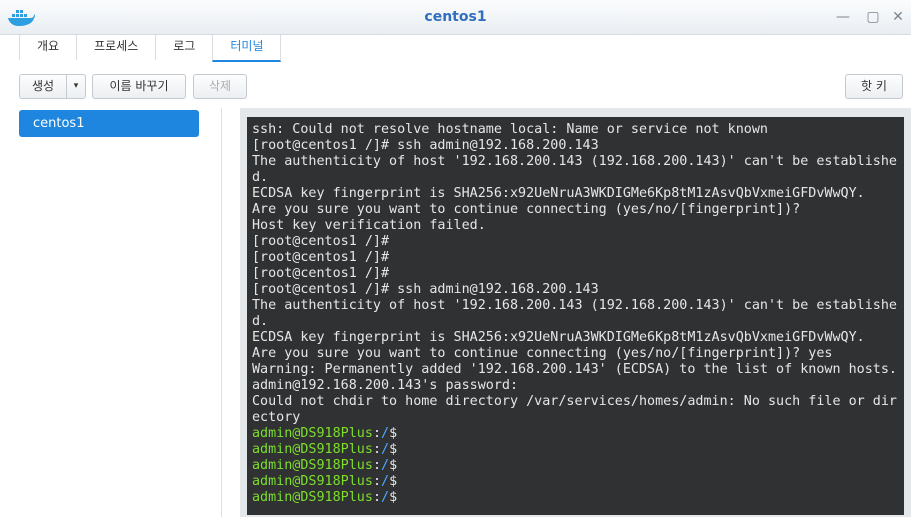 This screenshot has height=517, width=911. Describe the element at coordinates (47, 47) in the screenshot. I see `tab-overview: 개요` at that location.